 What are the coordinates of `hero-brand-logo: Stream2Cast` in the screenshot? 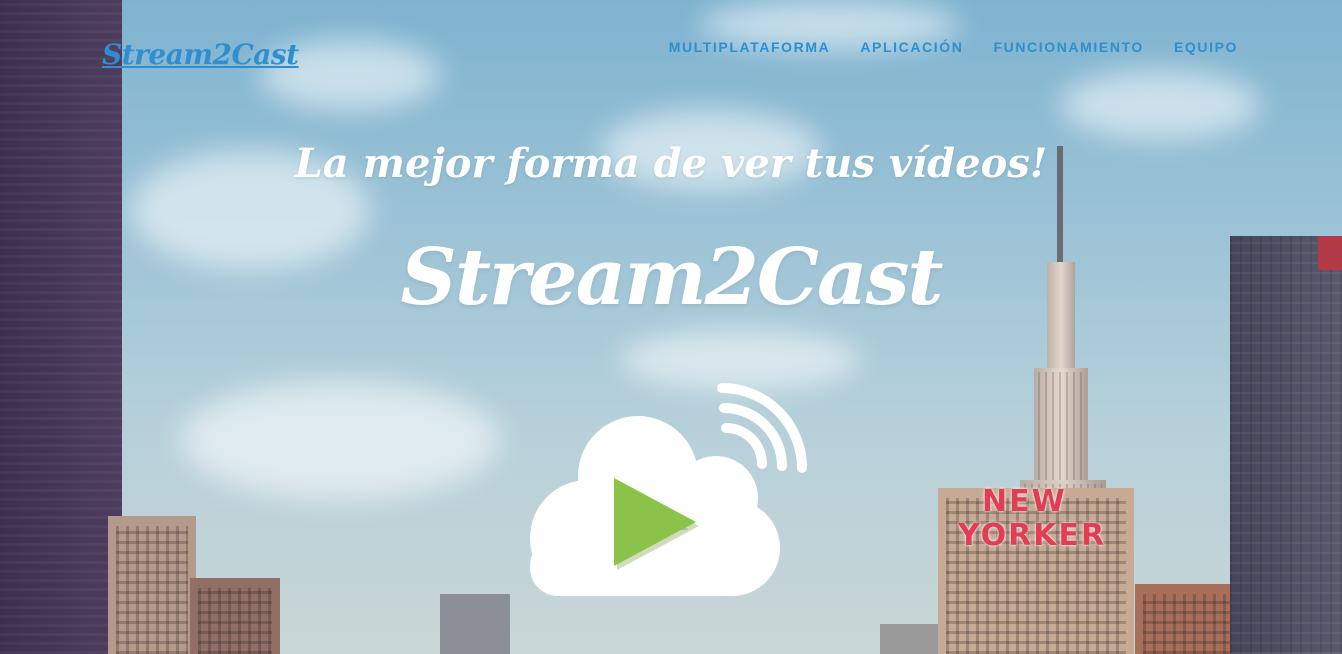 It's located at (672, 277).